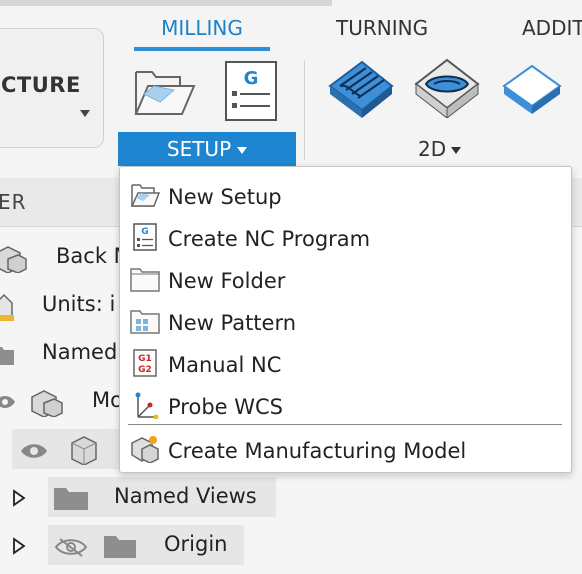 The image size is (582, 574). Describe the element at coordinates (202, 49) in the screenshot. I see `tab-milling-underline` at that location.